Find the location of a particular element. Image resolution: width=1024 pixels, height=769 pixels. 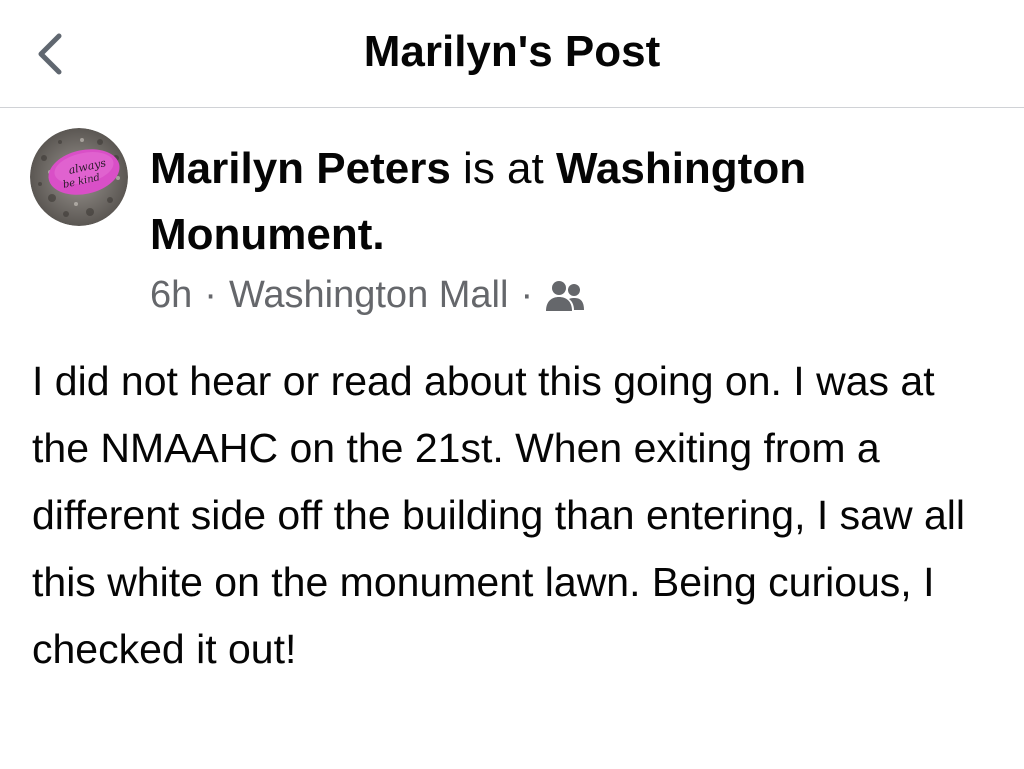

page-title: Marilyn's Post is located at coordinates (512, 51).